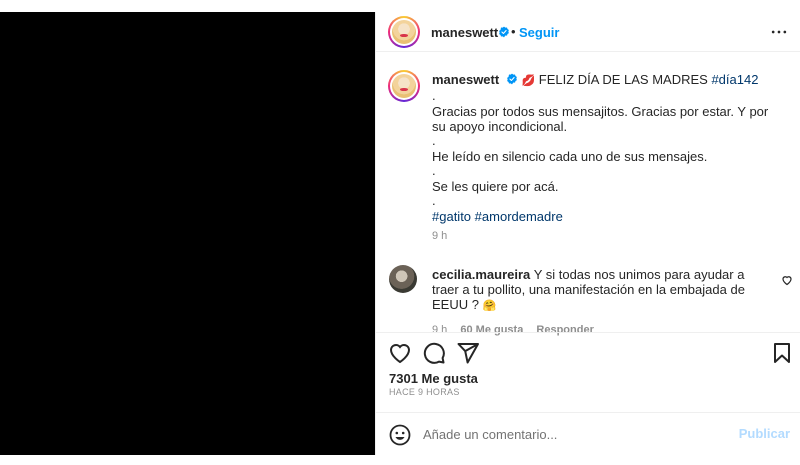 This screenshot has width=800, height=465. Describe the element at coordinates (403, 279) in the screenshot. I see `commenter-avatar` at that location.